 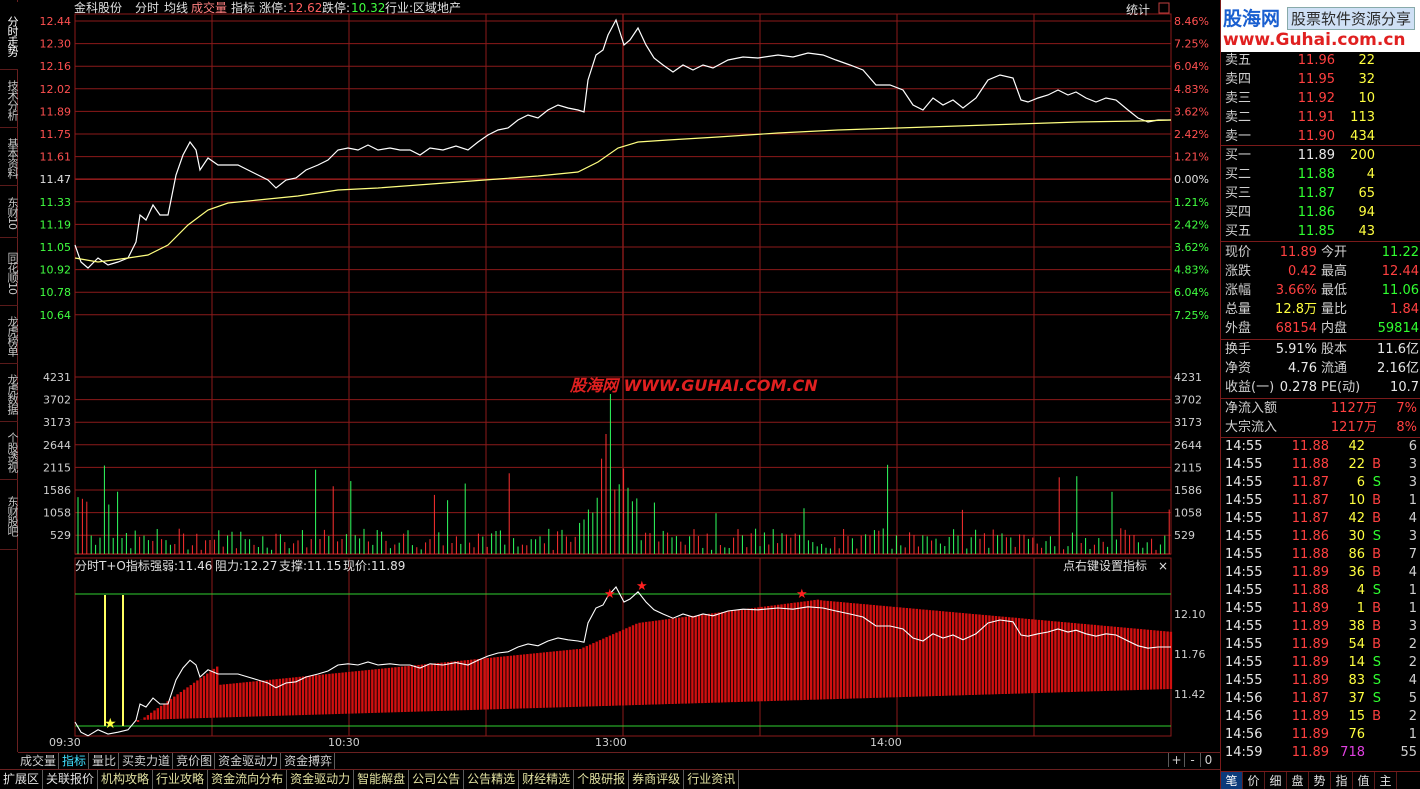 I want to click on logo-subtitle: 股票软件资源分享, so click(x=1351, y=18).